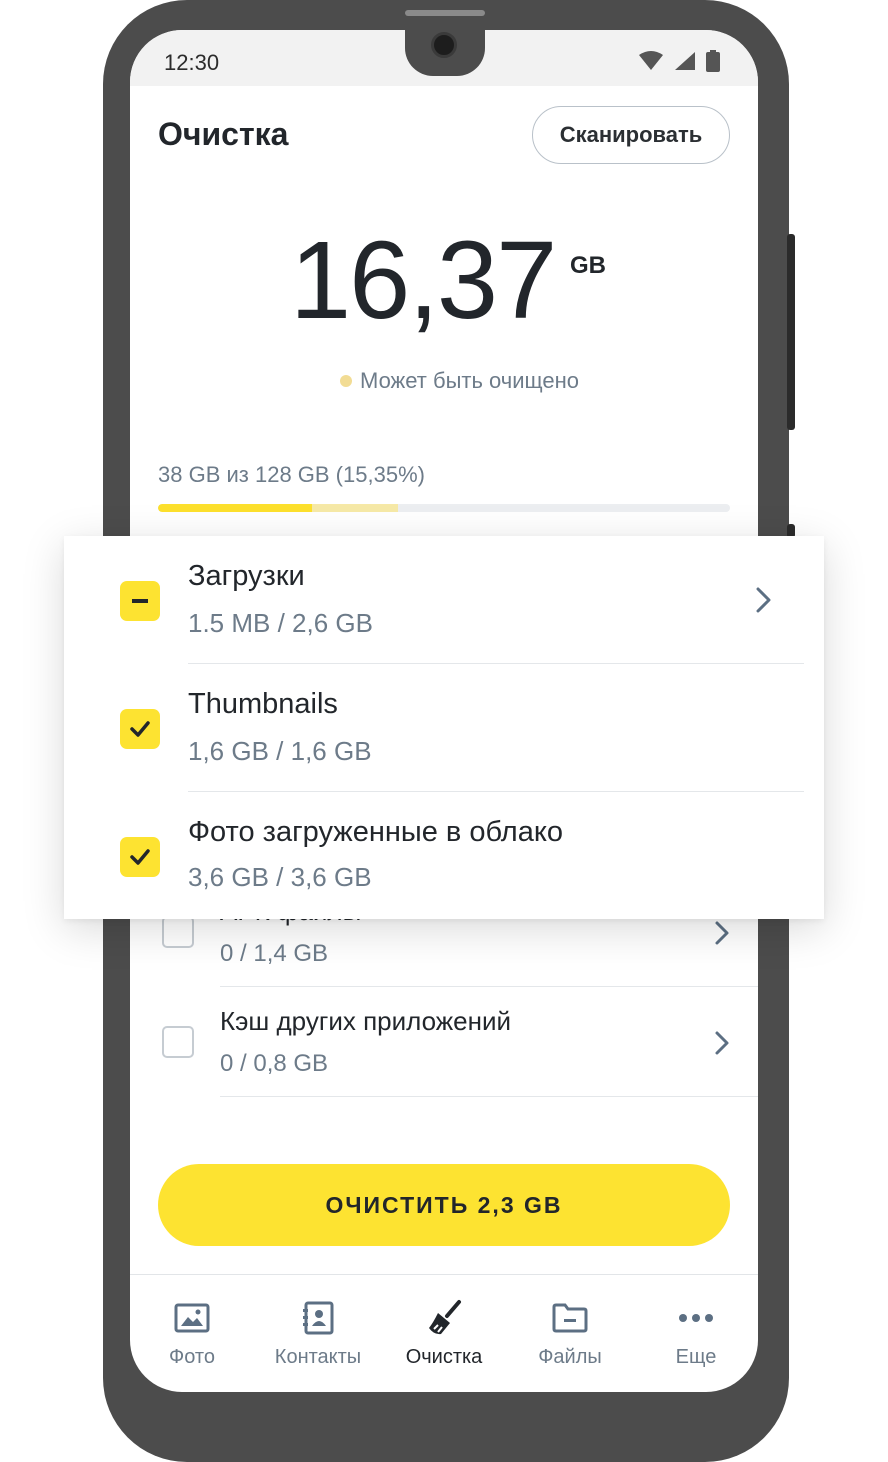  Describe the element at coordinates (192, 1333) in the screenshot. I see `nav-item-photos: Фото` at that location.